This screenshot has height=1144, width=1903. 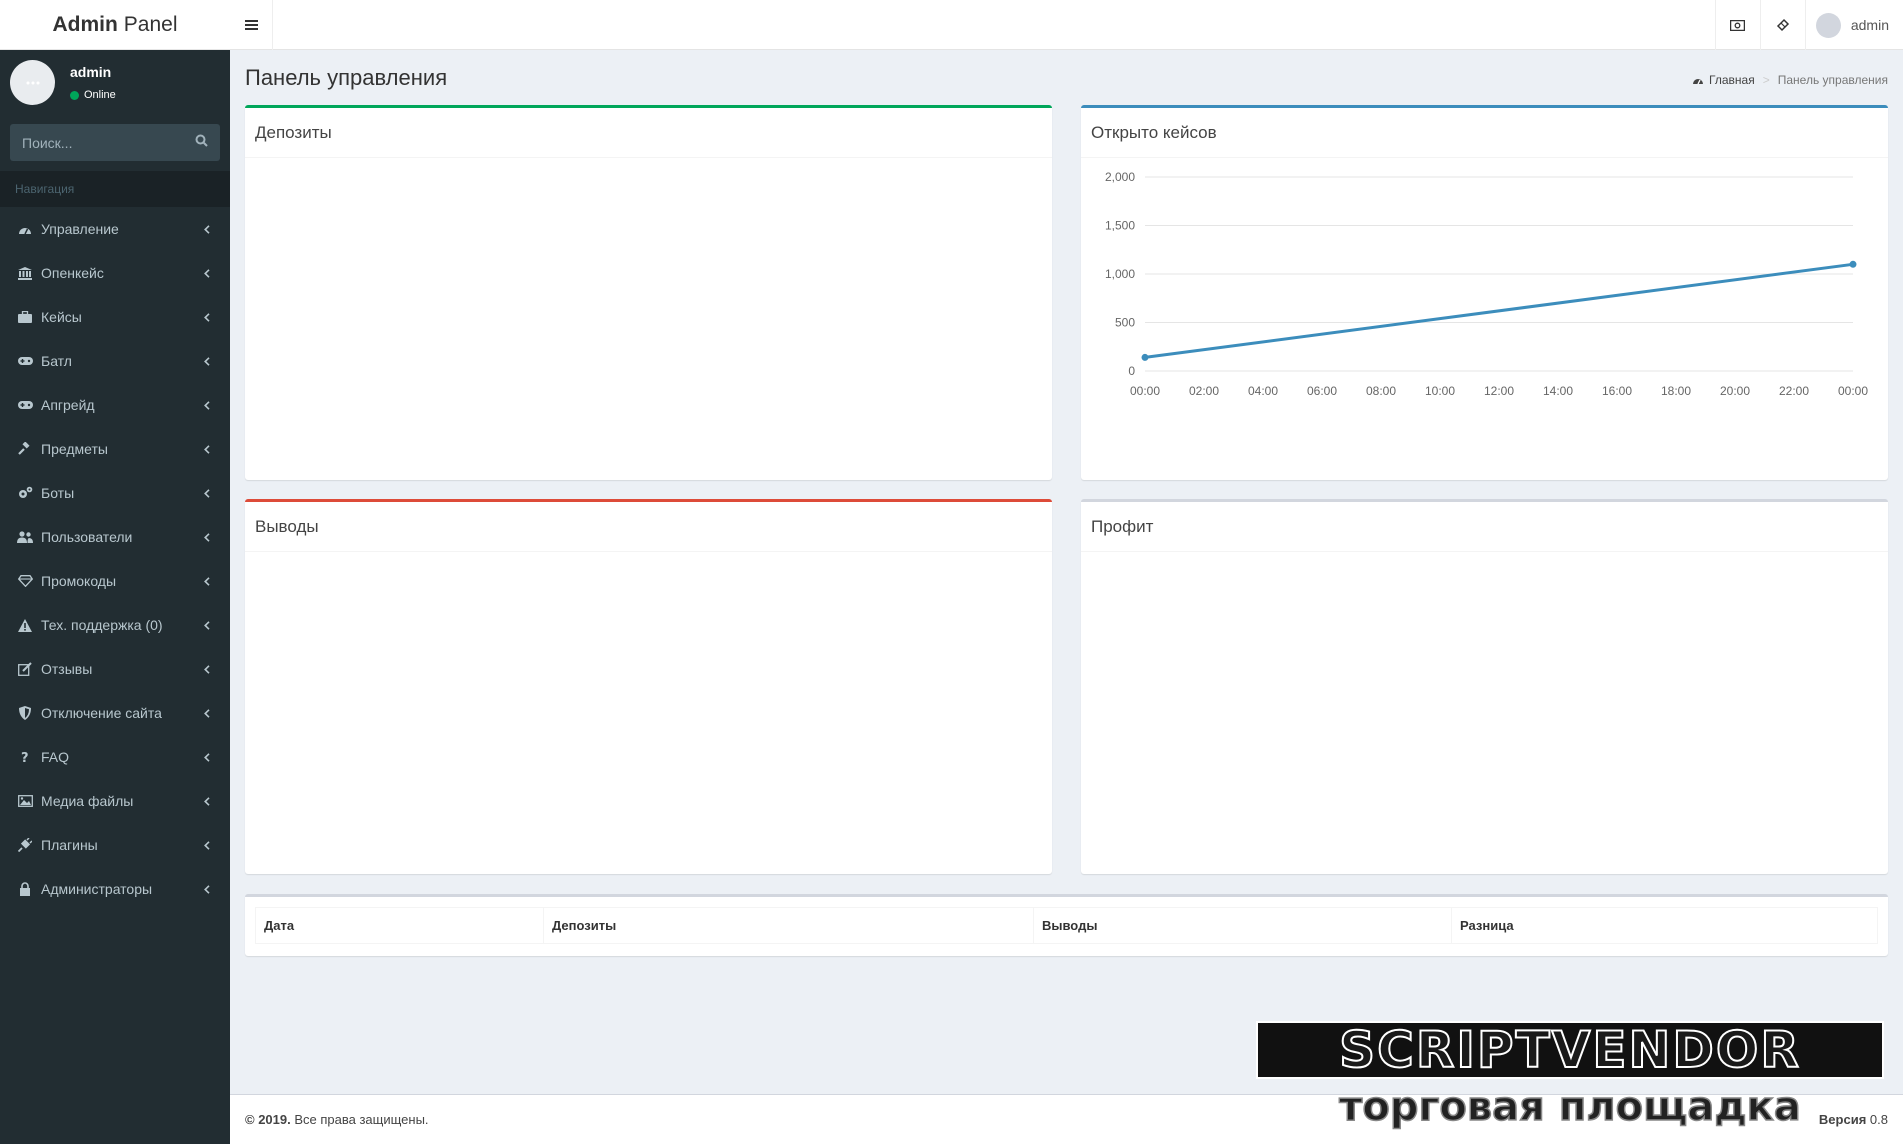 What do you see at coordinates (648, 133) in the screenshot?
I see `deposits-box-title: Депозиты` at bounding box center [648, 133].